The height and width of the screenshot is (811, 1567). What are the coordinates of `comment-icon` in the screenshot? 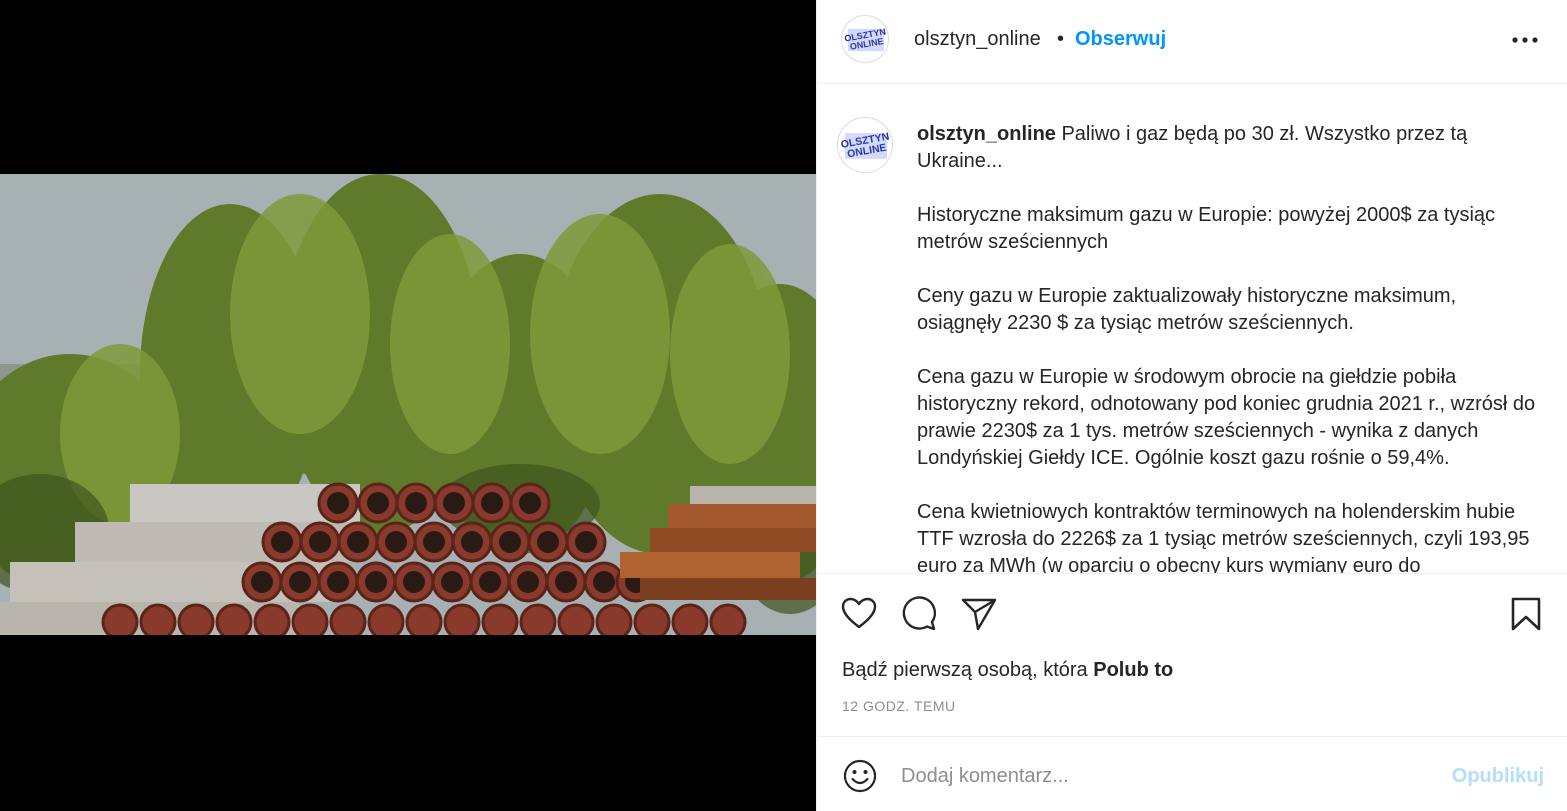 It's located at (919, 614).